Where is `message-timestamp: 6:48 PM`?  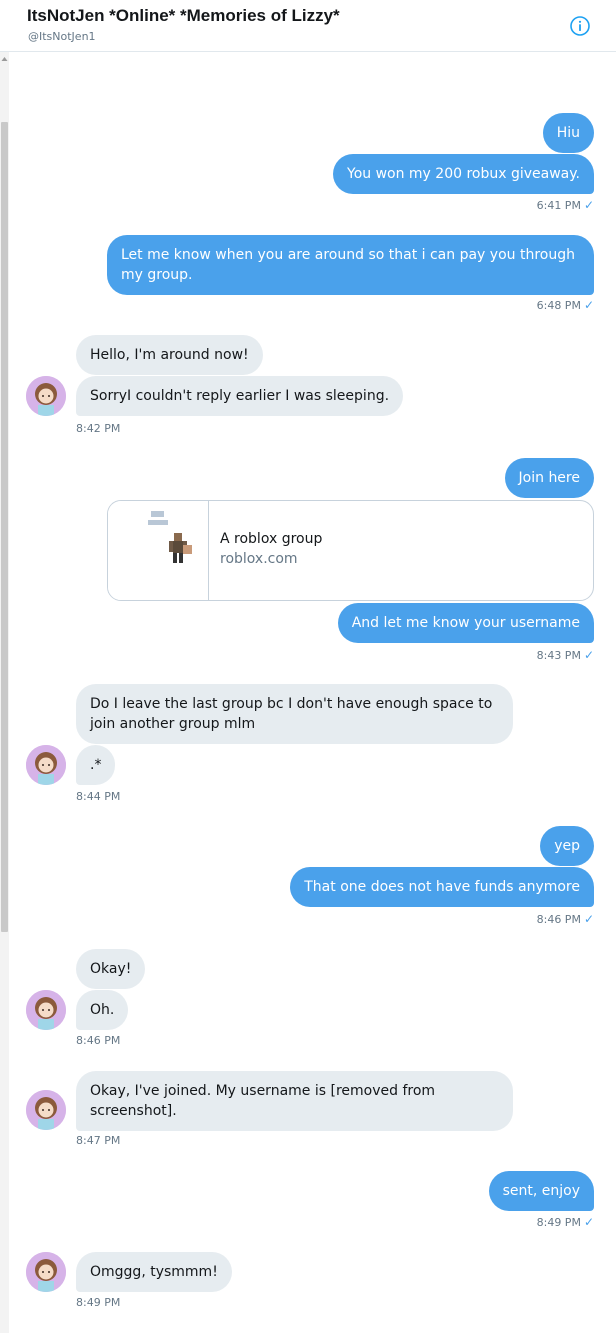
message-timestamp: 6:48 PM is located at coordinates (558, 305).